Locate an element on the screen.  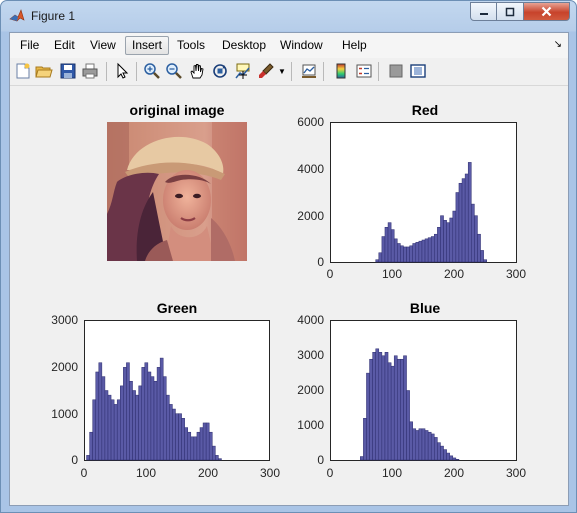
menu-edit: Edit is located at coordinates (64, 45).